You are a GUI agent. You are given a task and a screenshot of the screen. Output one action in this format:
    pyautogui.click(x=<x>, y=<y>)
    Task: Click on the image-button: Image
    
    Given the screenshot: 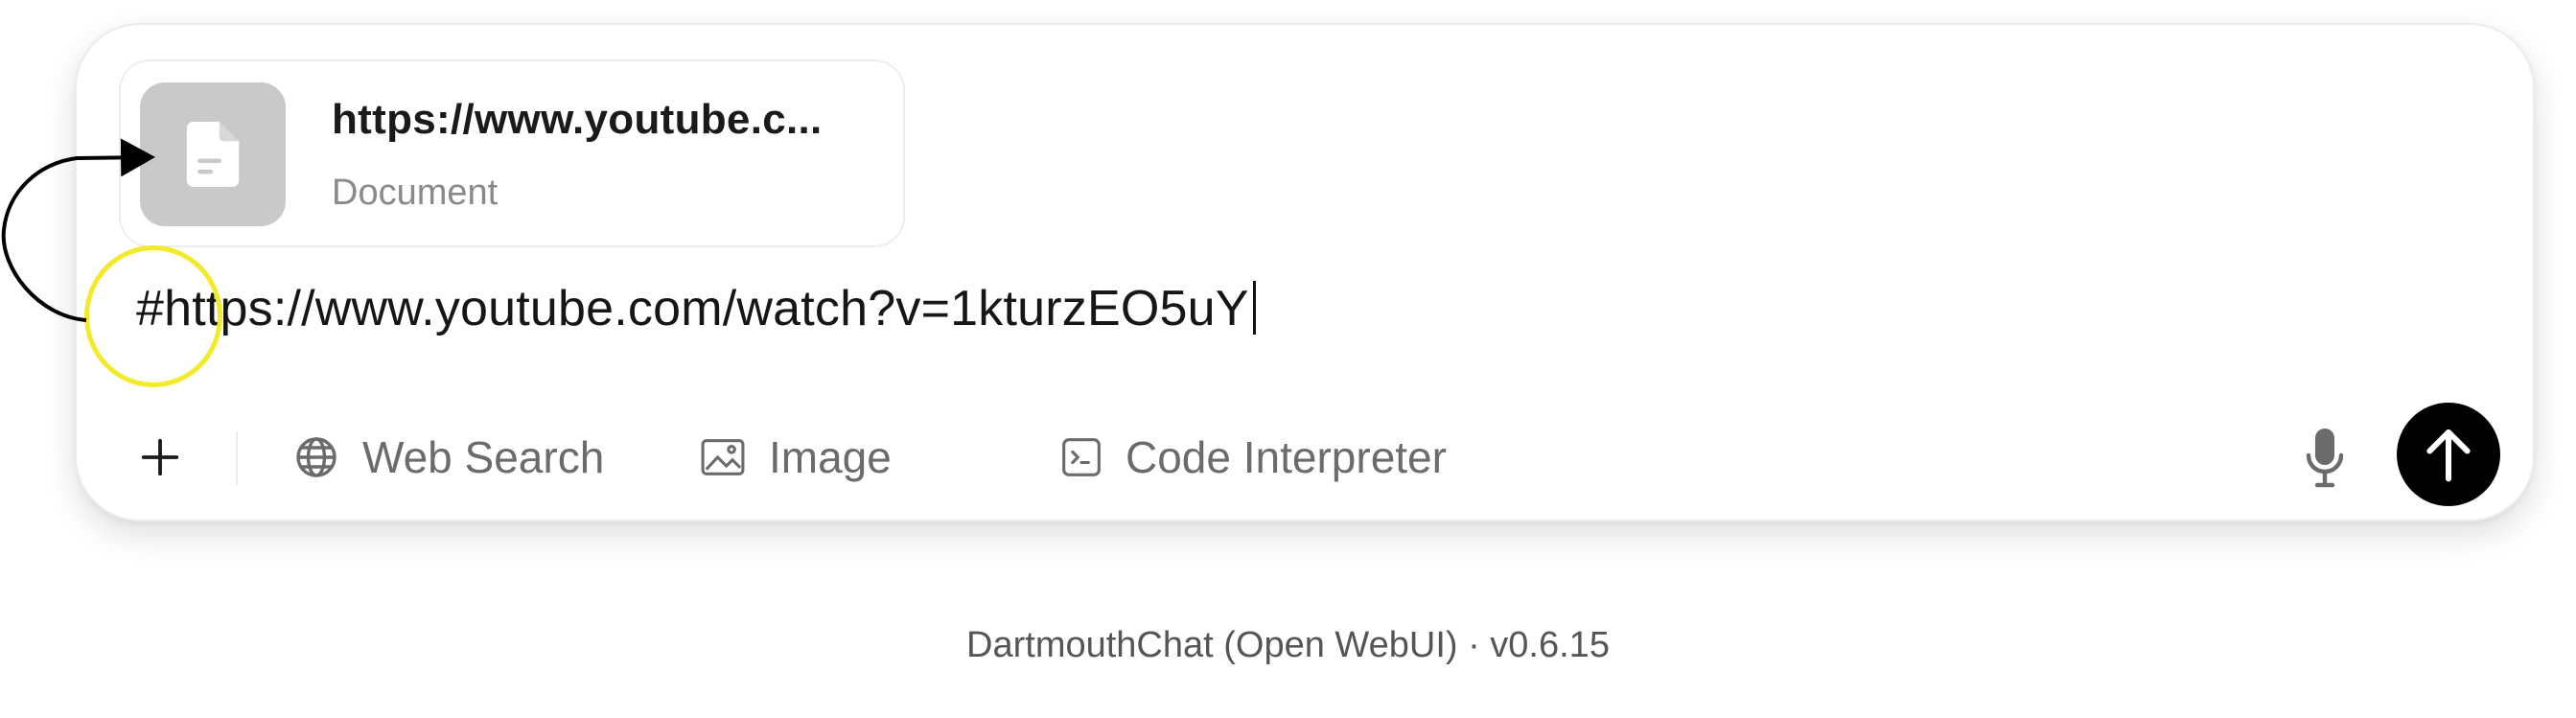 What is the action you would take?
    pyautogui.click(x=796, y=457)
    